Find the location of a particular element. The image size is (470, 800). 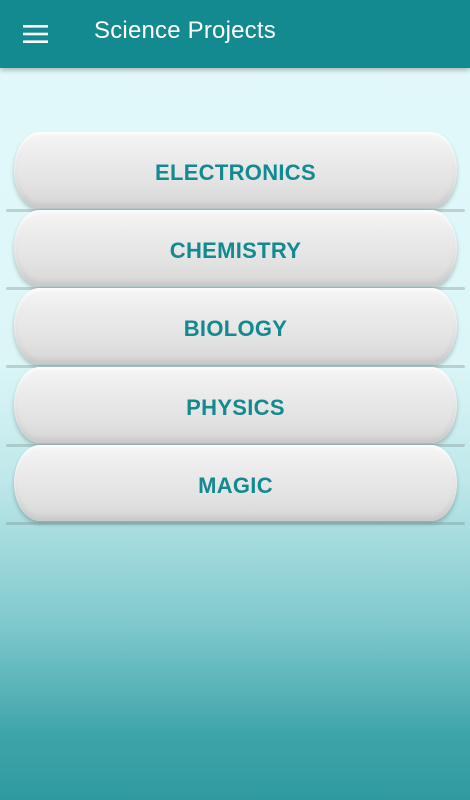

category-label: BIOLOGY is located at coordinates (235, 328).